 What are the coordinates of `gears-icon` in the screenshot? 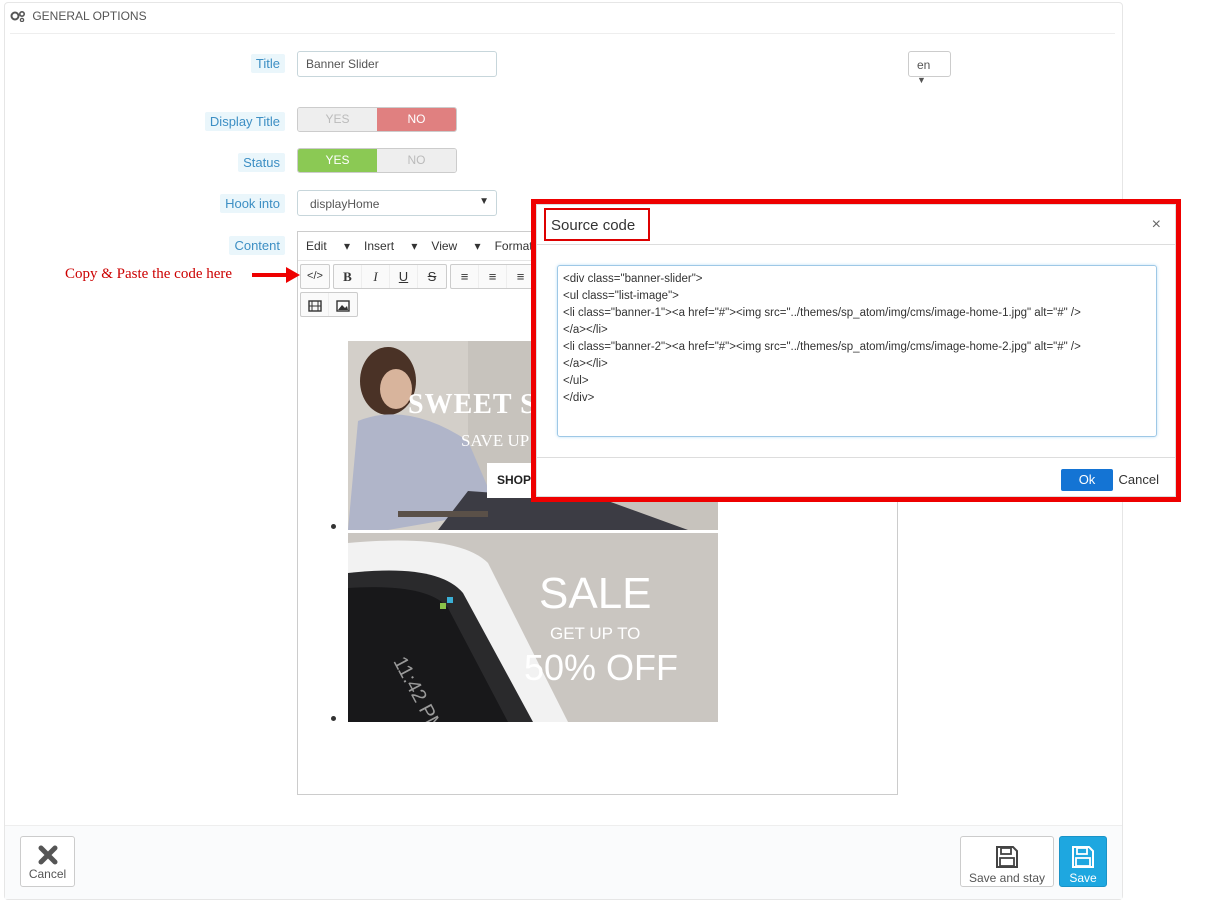 It's located at (18, 16).